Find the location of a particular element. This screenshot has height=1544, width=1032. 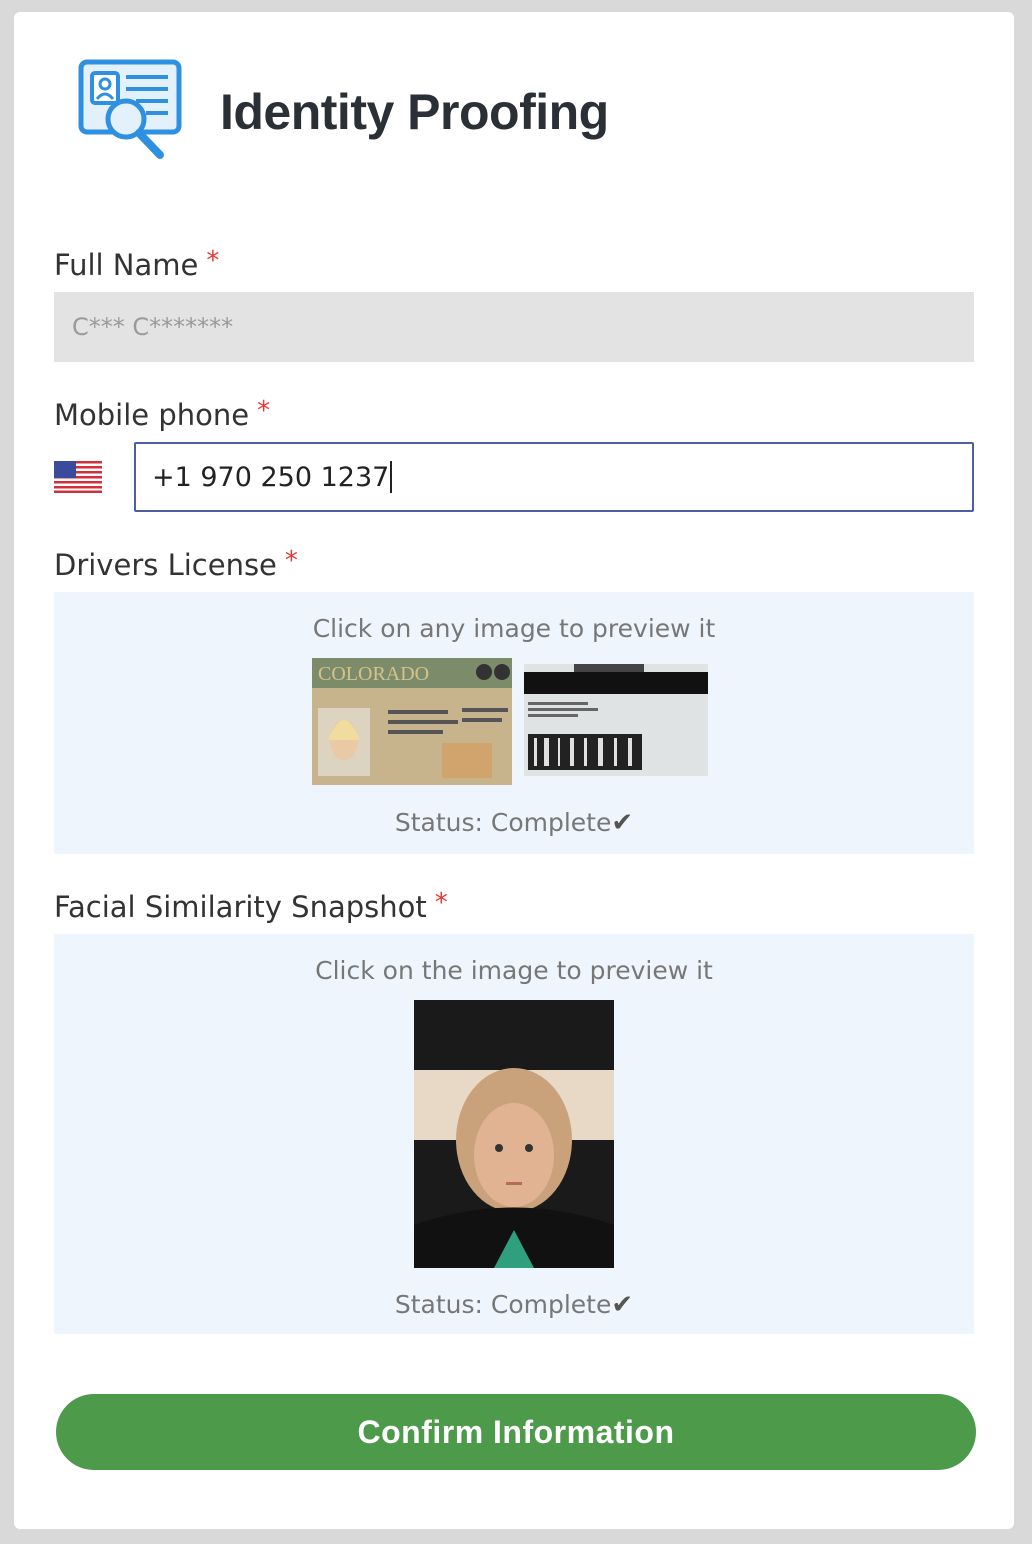

mobile-phone-label: Mobile phone * is located at coordinates (162, 414).